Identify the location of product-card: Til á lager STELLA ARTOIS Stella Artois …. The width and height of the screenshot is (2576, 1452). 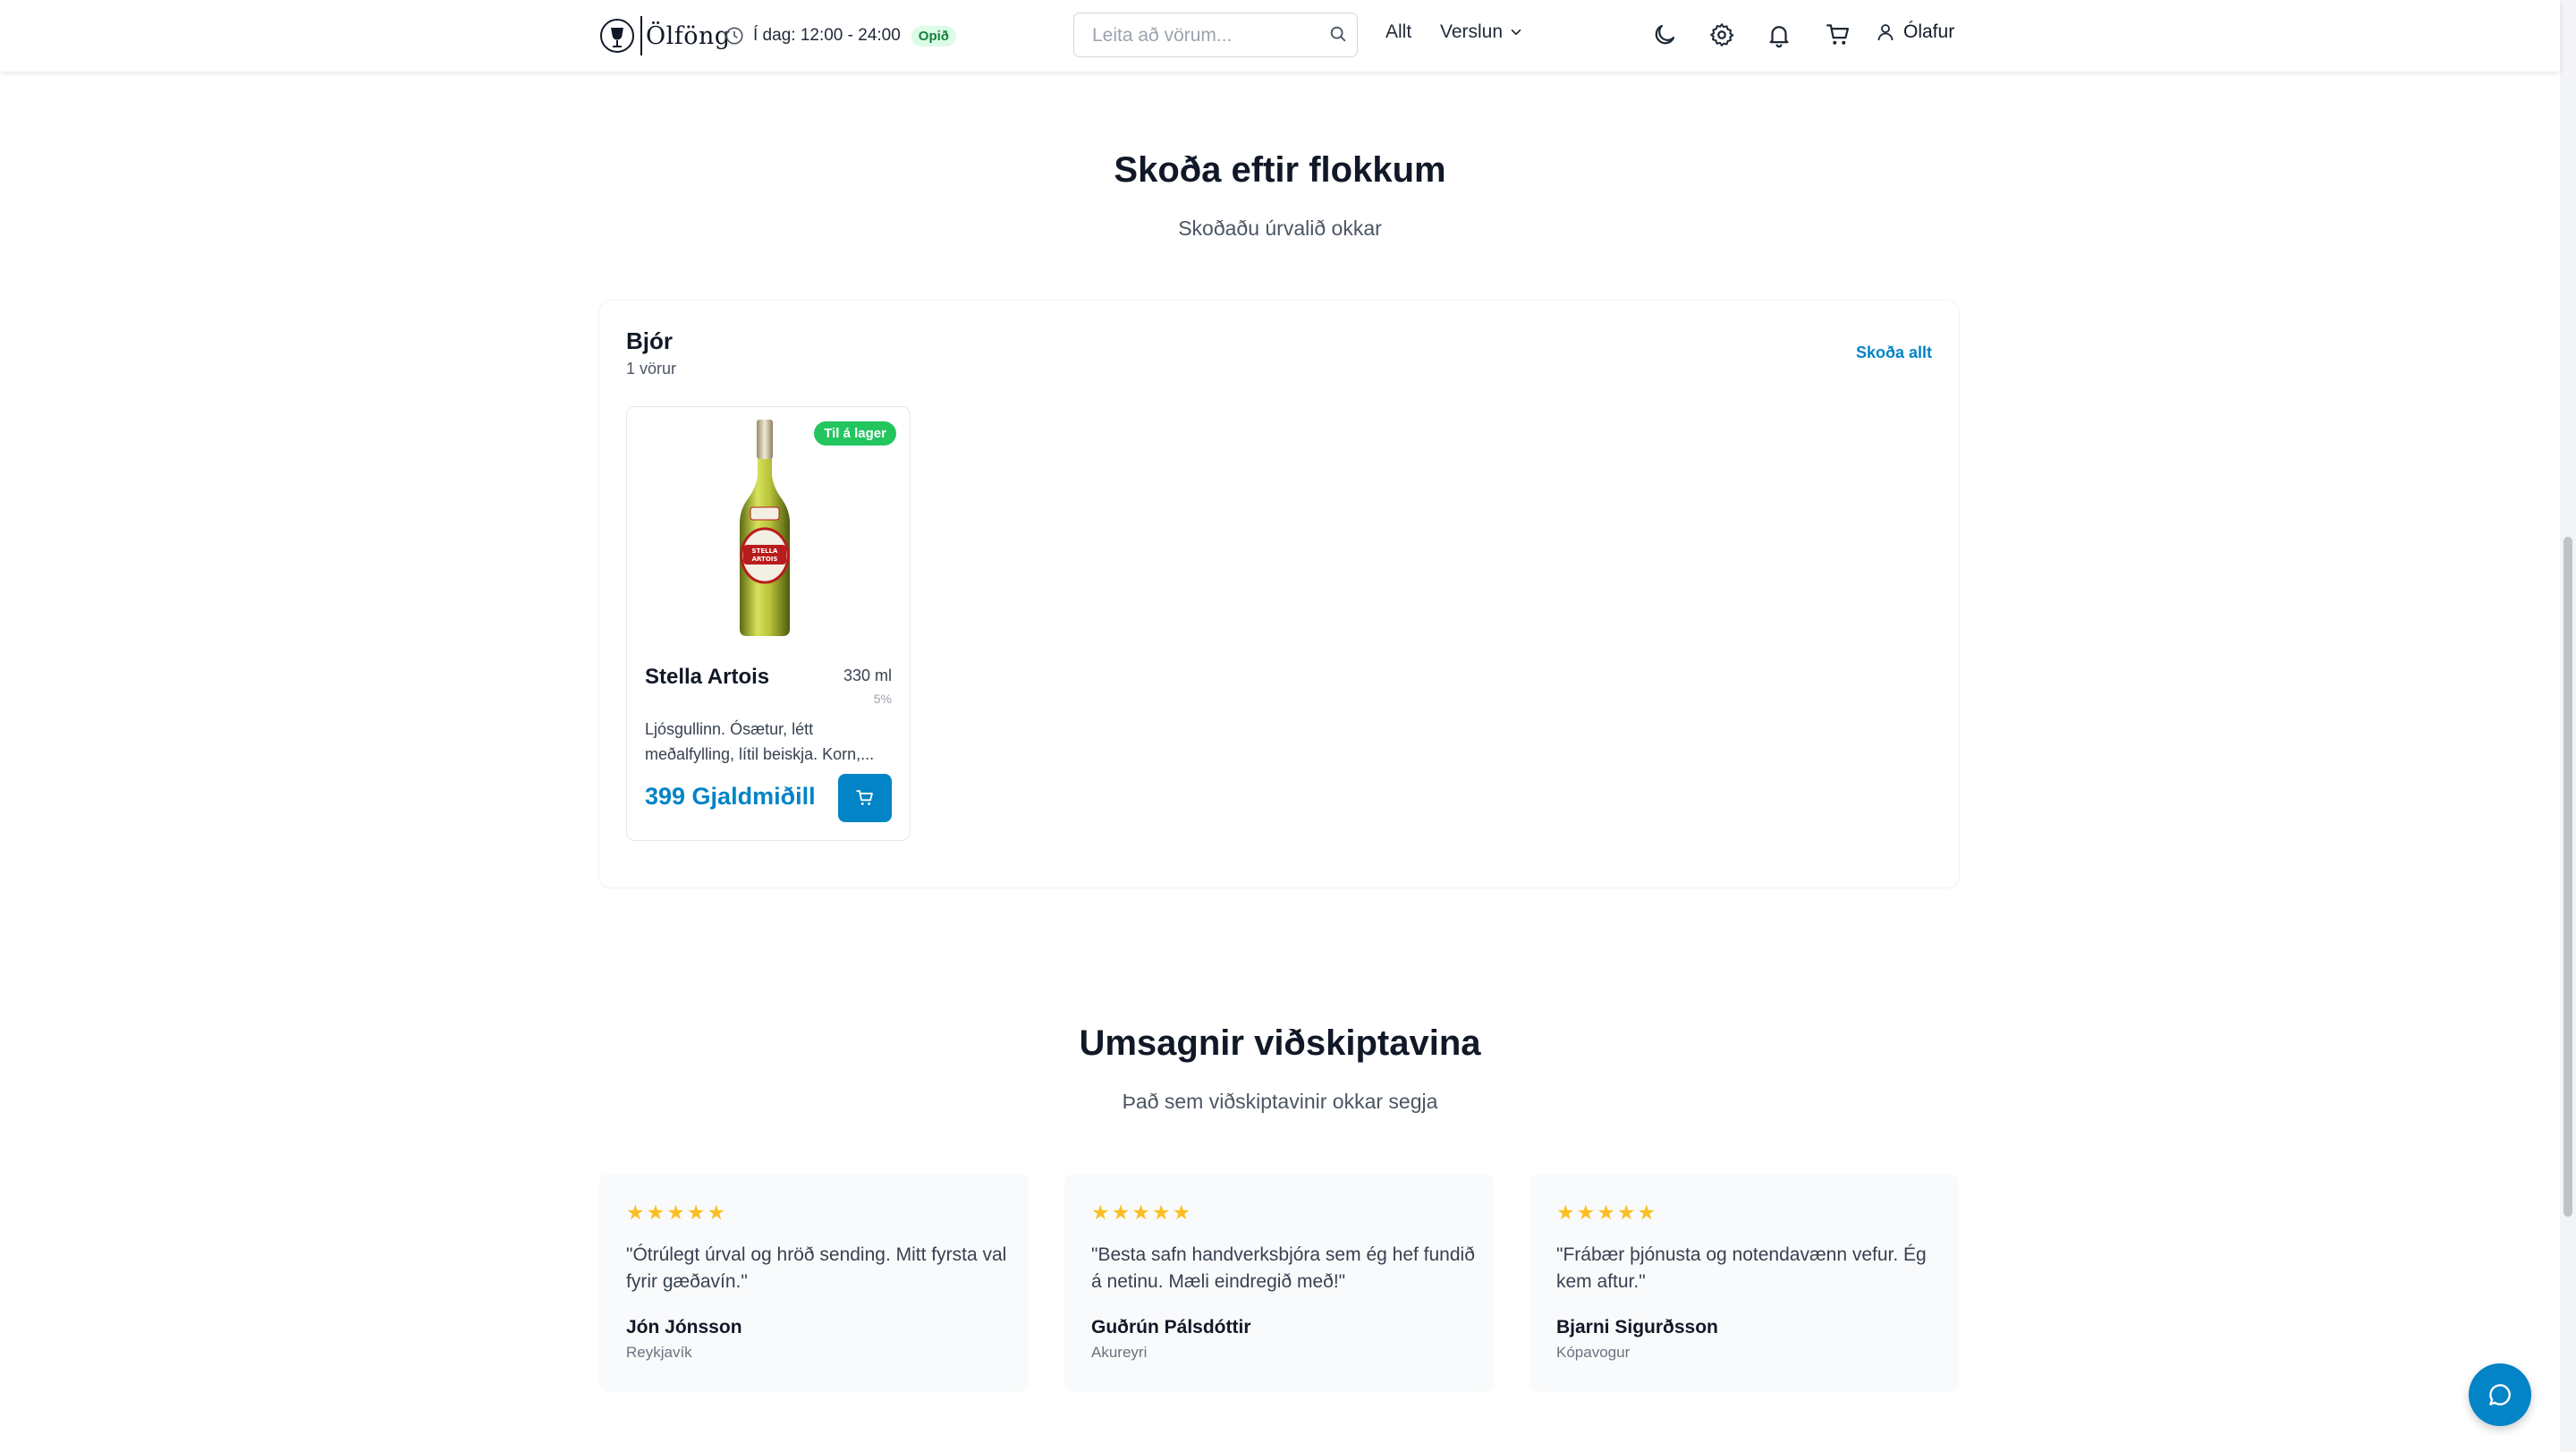
(768, 623).